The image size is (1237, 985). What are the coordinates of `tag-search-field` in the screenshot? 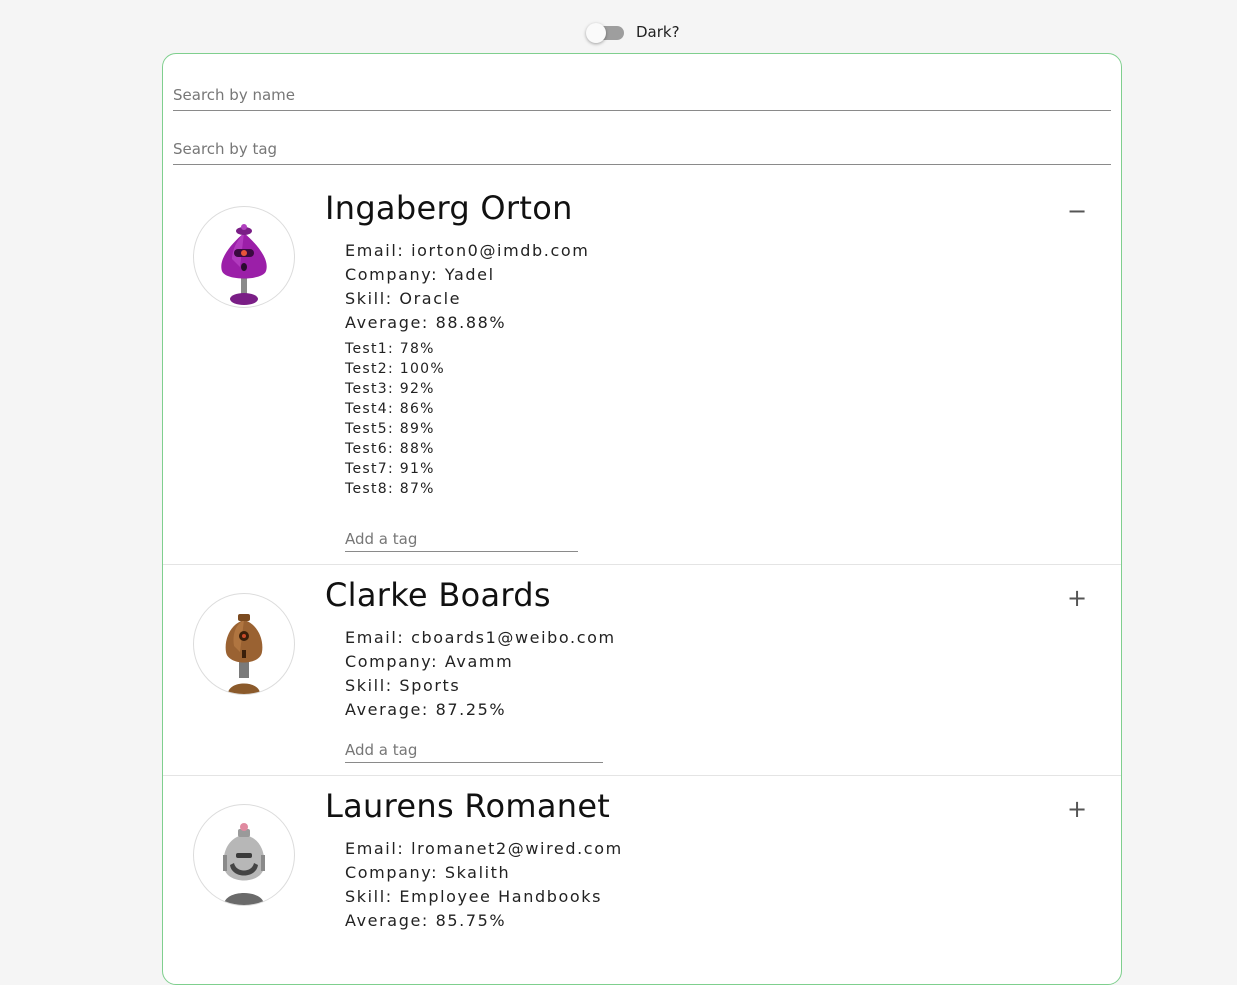 It's located at (642, 149).